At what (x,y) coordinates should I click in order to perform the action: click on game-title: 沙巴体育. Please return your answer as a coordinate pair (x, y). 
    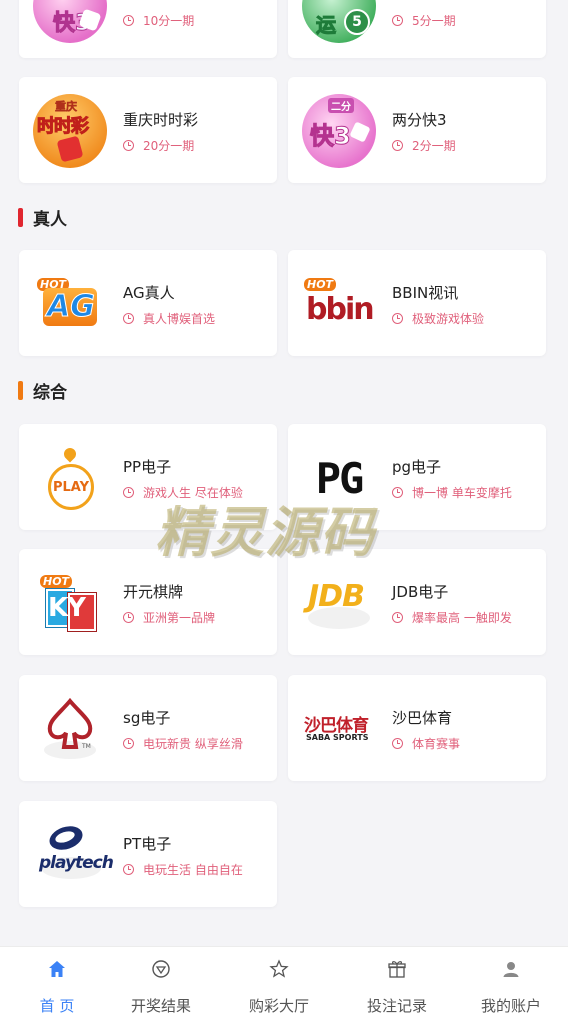
    Looking at the image, I should click on (422, 718).